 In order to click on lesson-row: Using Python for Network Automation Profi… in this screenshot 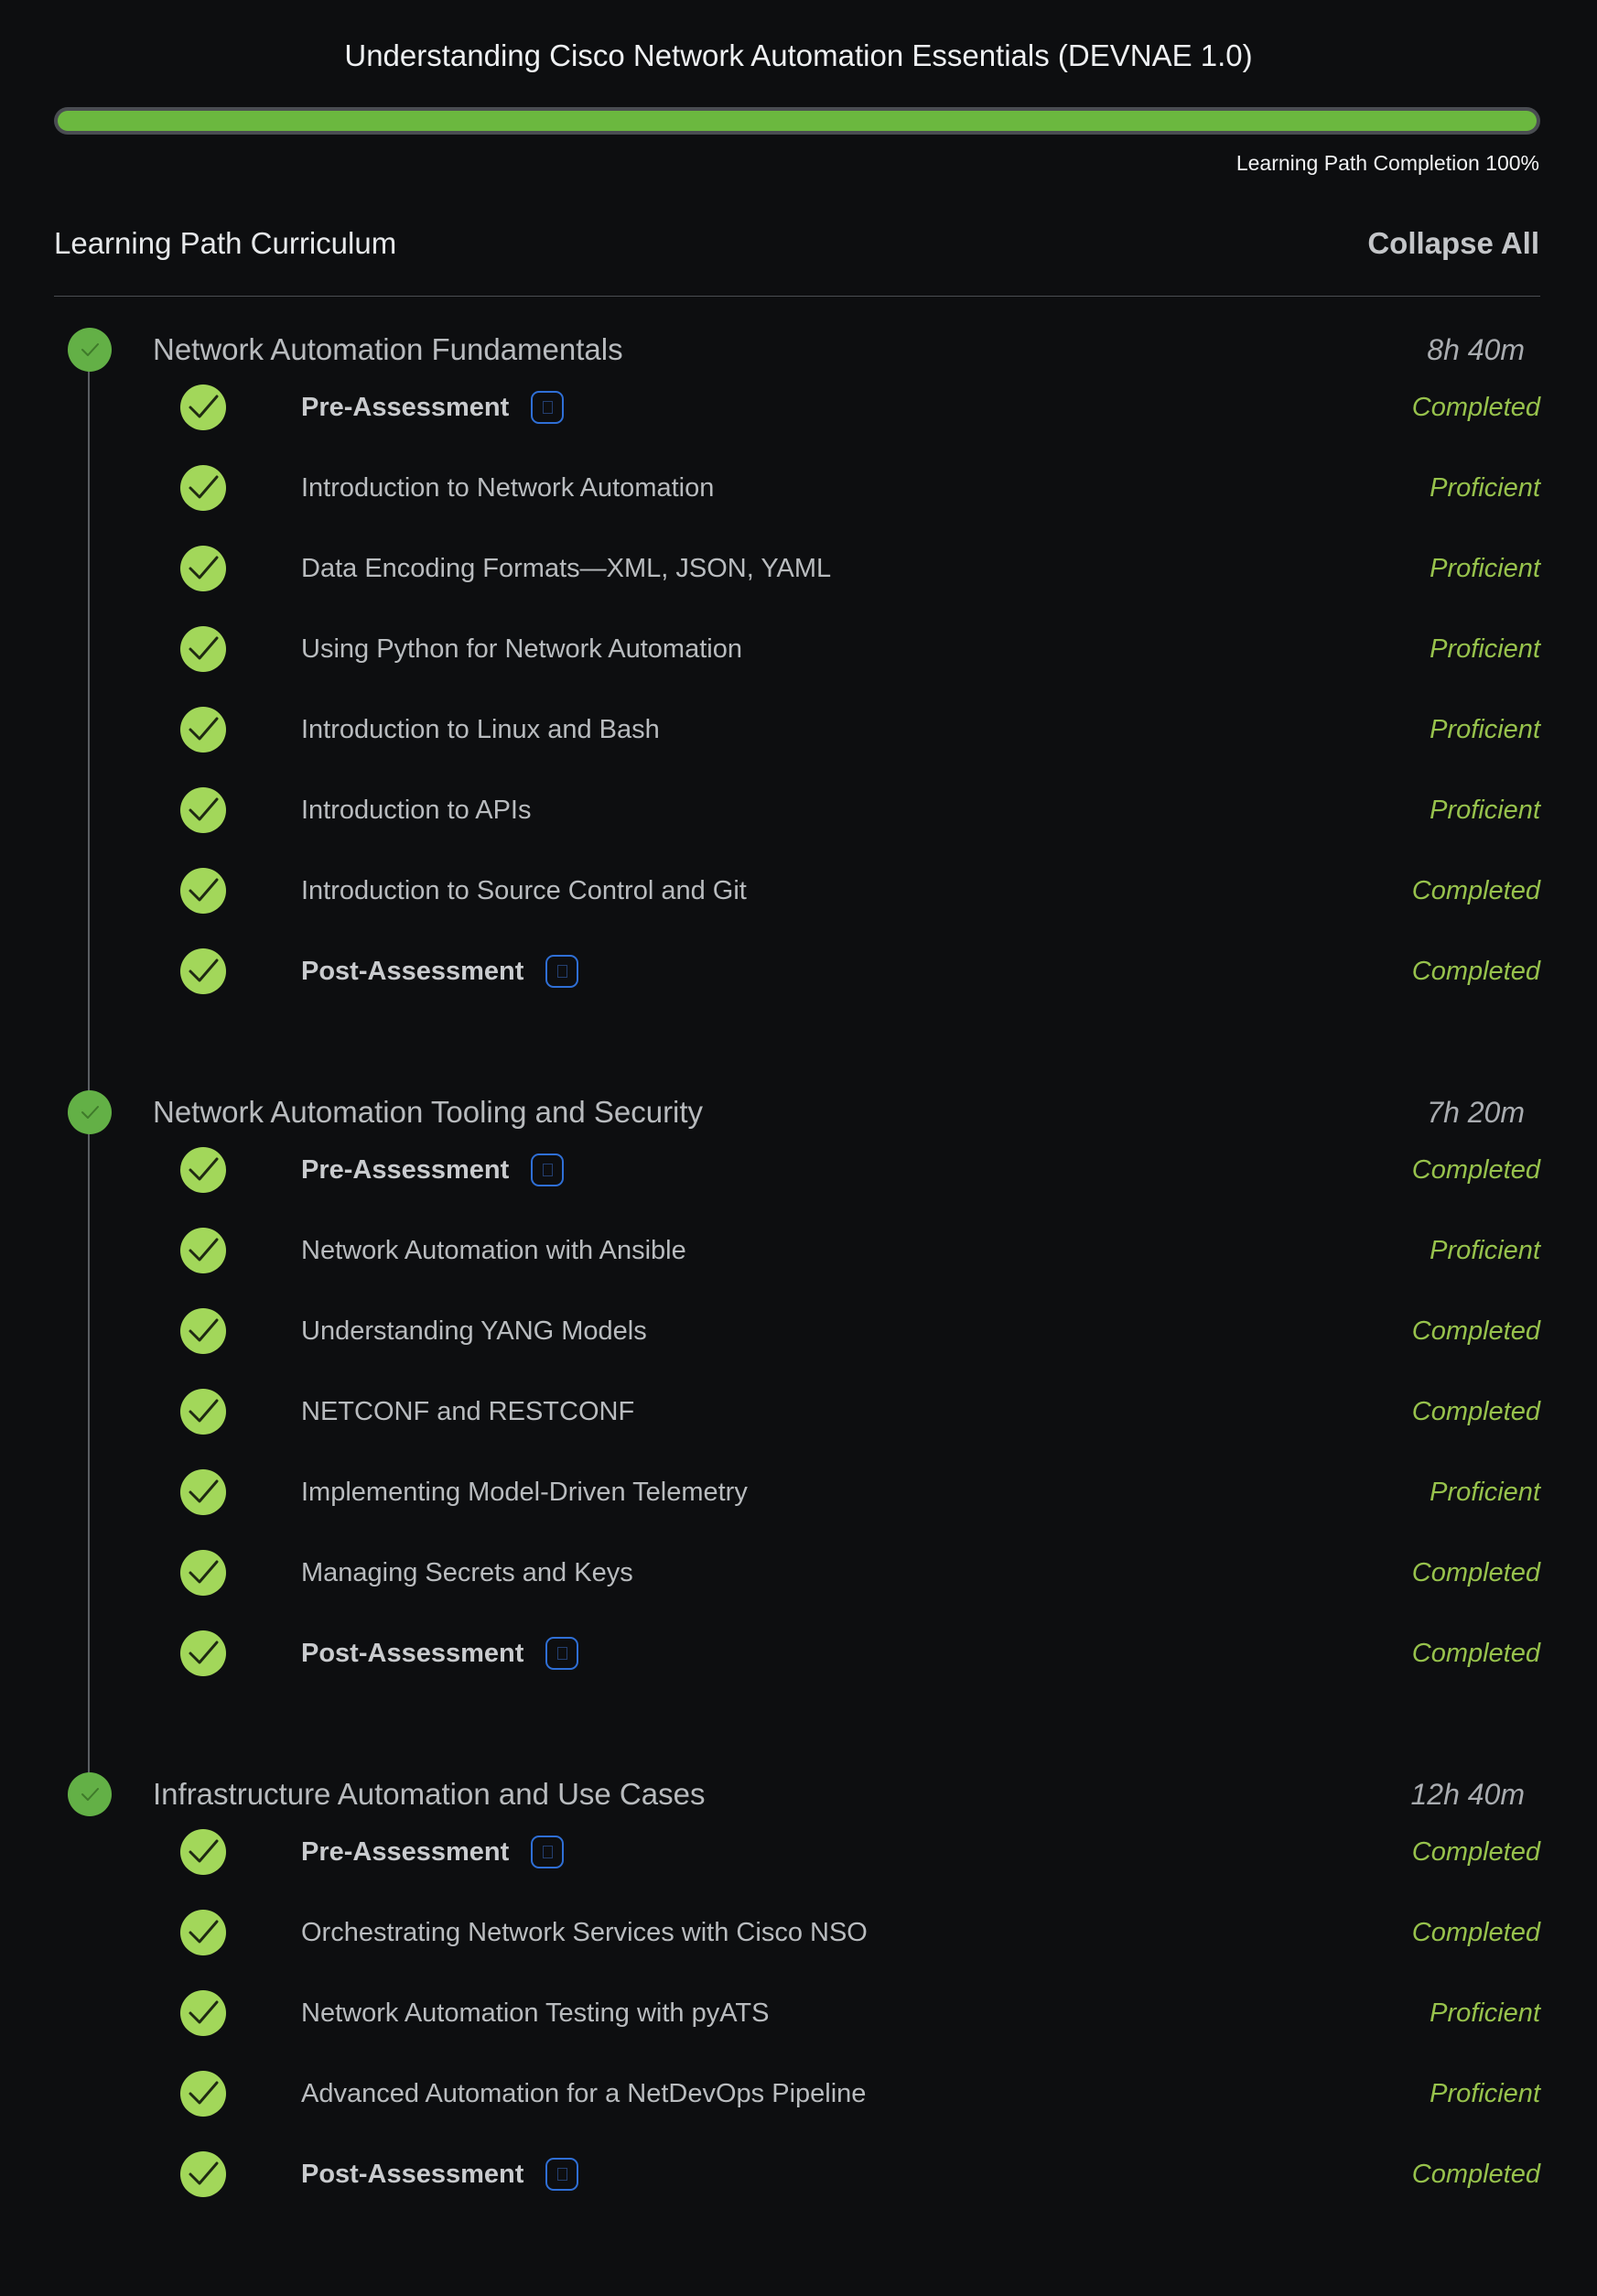, I will do `click(860, 649)`.